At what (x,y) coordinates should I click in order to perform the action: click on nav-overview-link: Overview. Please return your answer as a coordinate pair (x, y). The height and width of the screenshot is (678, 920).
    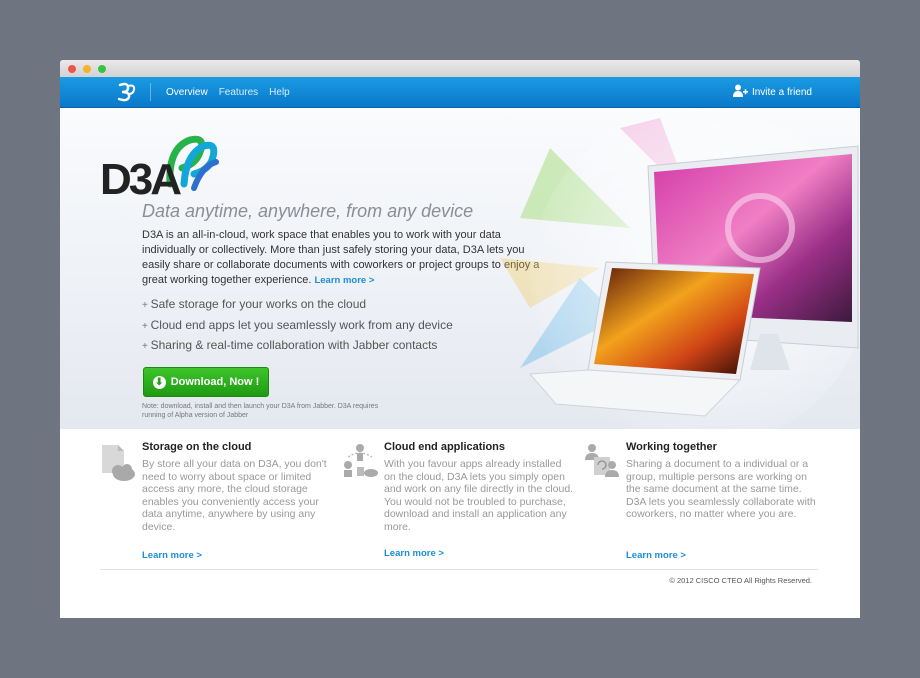
    Looking at the image, I should click on (187, 92).